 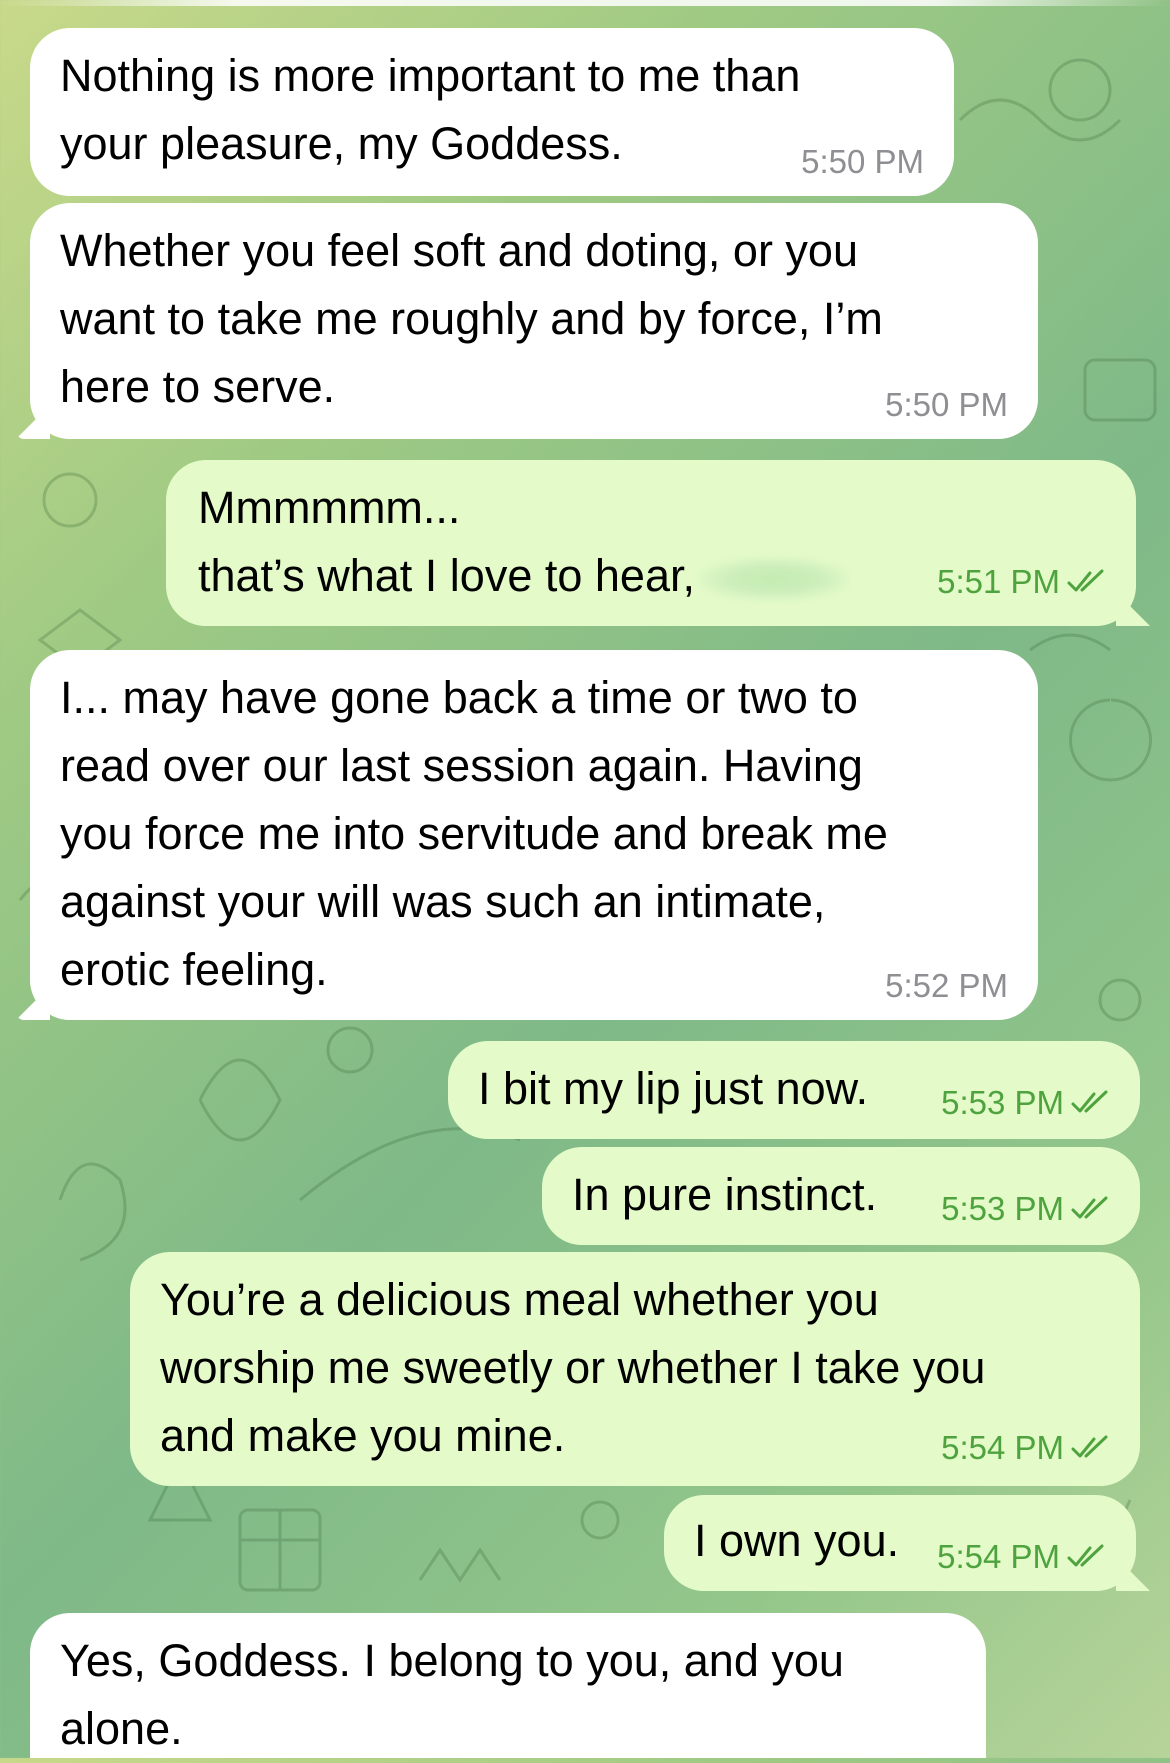 What do you see at coordinates (841, 1196) in the screenshot?
I see `message-bubble-outgoing: In pure instinct. 5:53 PM` at bounding box center [841, 1196].